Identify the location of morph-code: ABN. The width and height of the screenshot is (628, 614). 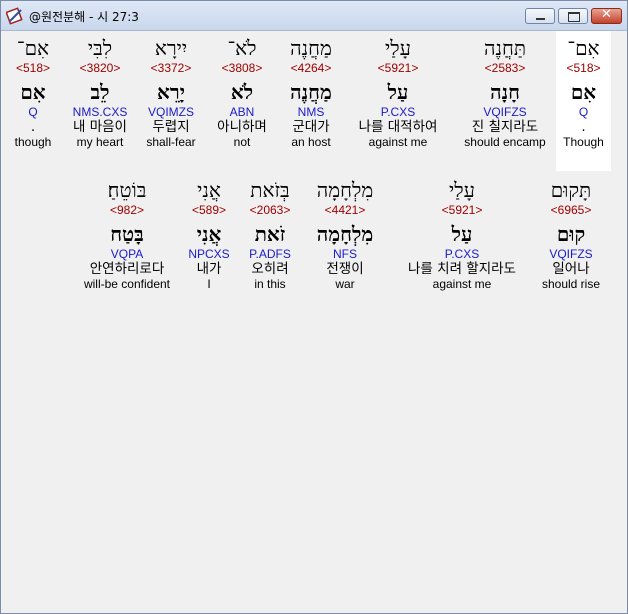
(242, 112).